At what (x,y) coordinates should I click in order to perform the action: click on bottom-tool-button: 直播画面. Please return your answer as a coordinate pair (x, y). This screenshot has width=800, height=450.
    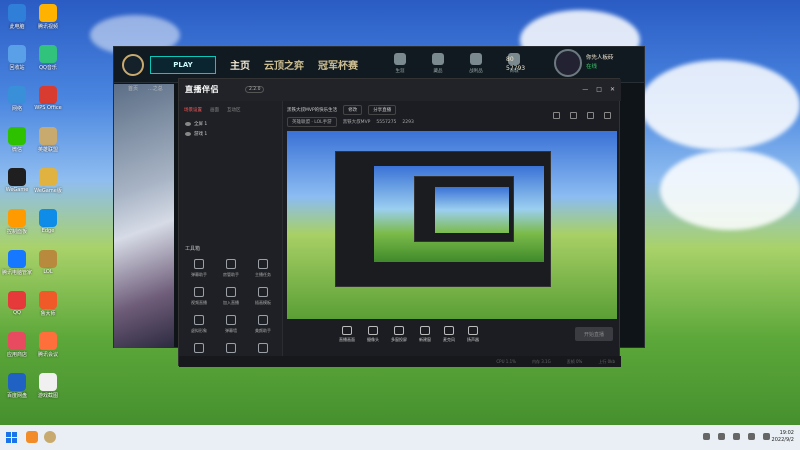
    Looking at the image, I should click on (347, 334).